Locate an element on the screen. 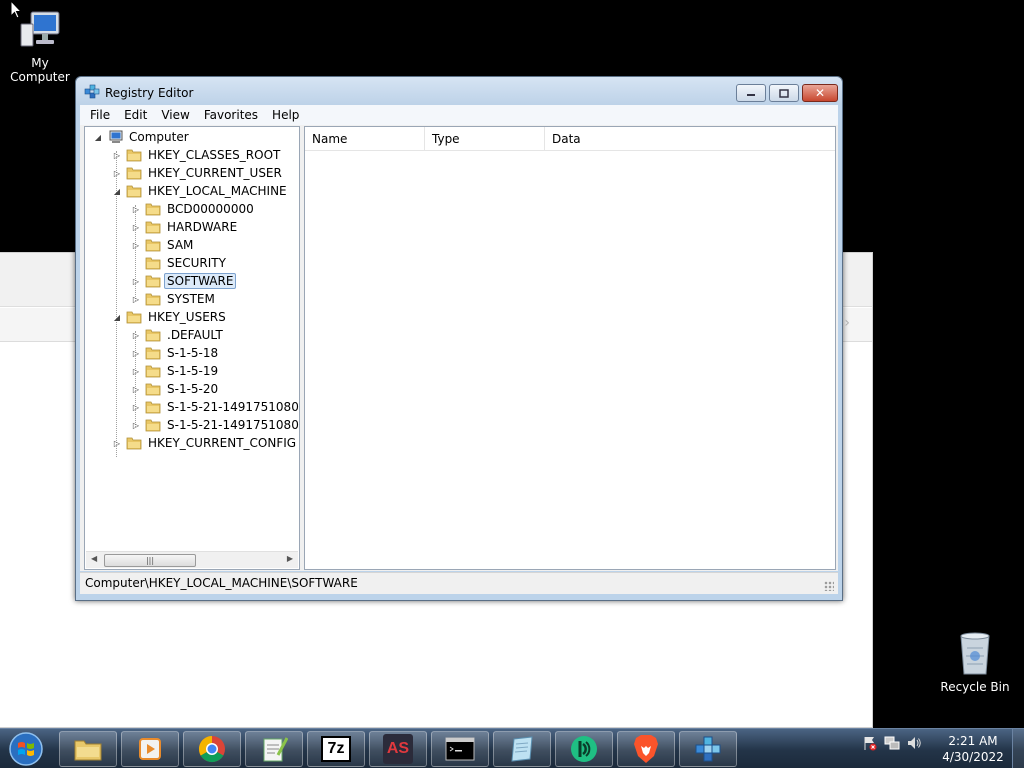 The width and height of the screenshot is (1024, 768). taskbar-file-explorer is located at coordinates (88, 749).